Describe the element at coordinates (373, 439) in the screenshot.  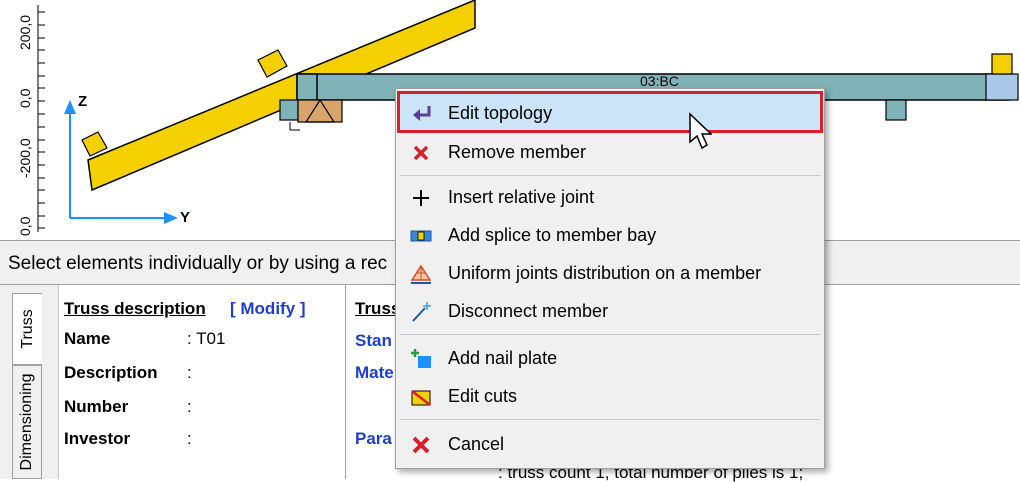
I see `parameters-label: Para` at that location.